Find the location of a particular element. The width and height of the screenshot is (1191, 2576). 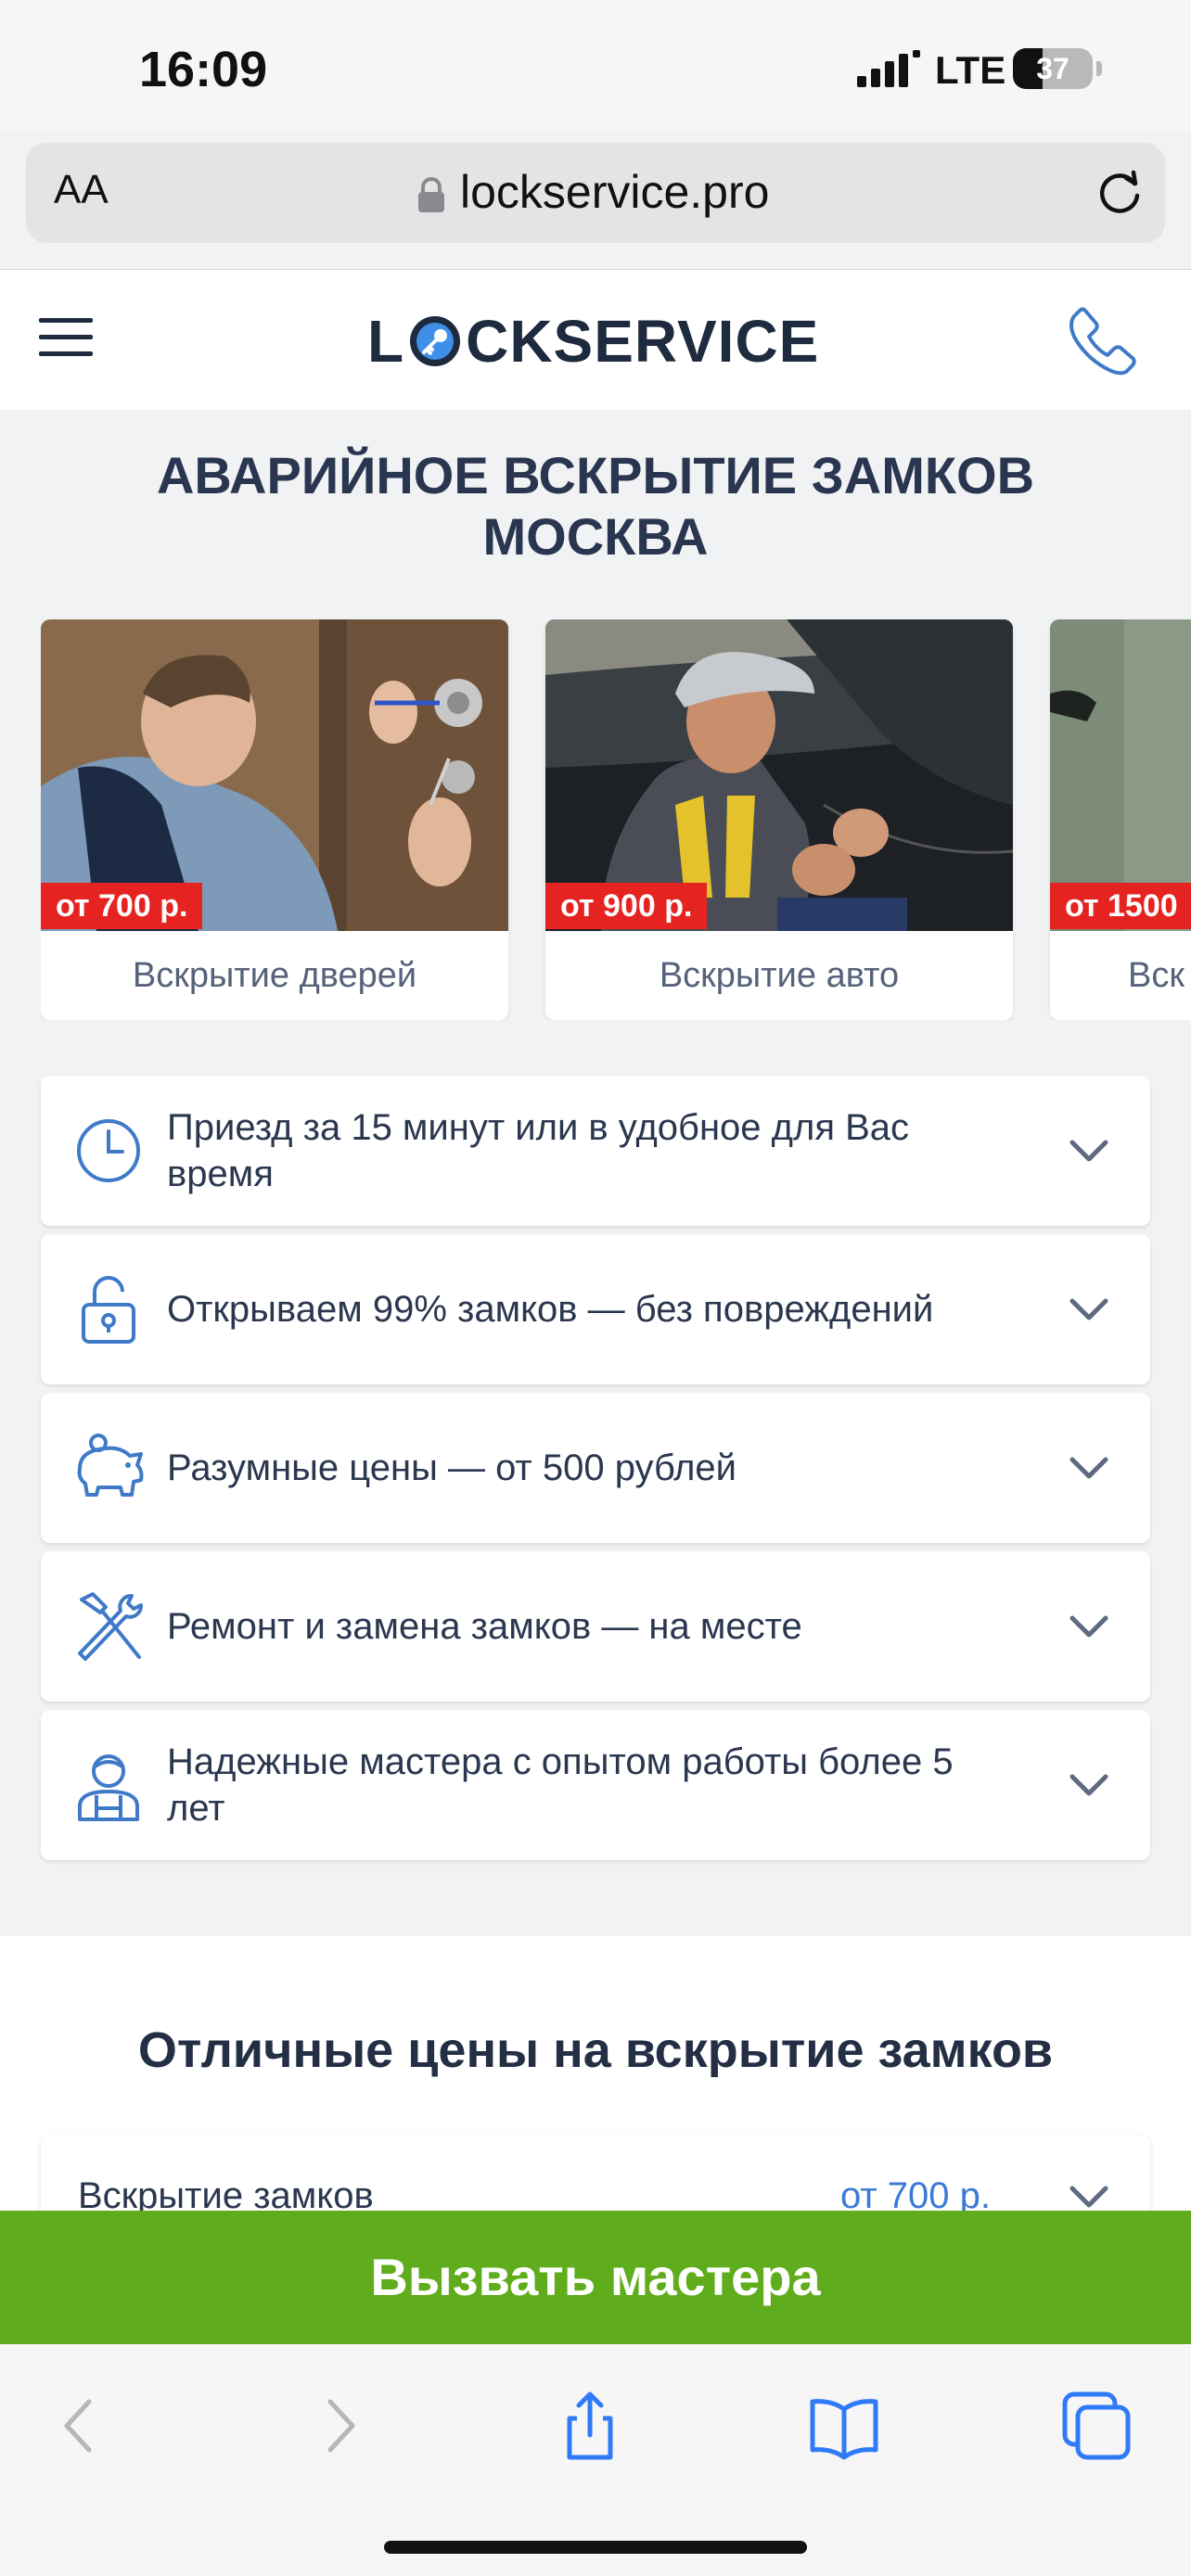

feature-item-repair: Ремонт и замена замков — на месте is located at coordinates (595, 1626).